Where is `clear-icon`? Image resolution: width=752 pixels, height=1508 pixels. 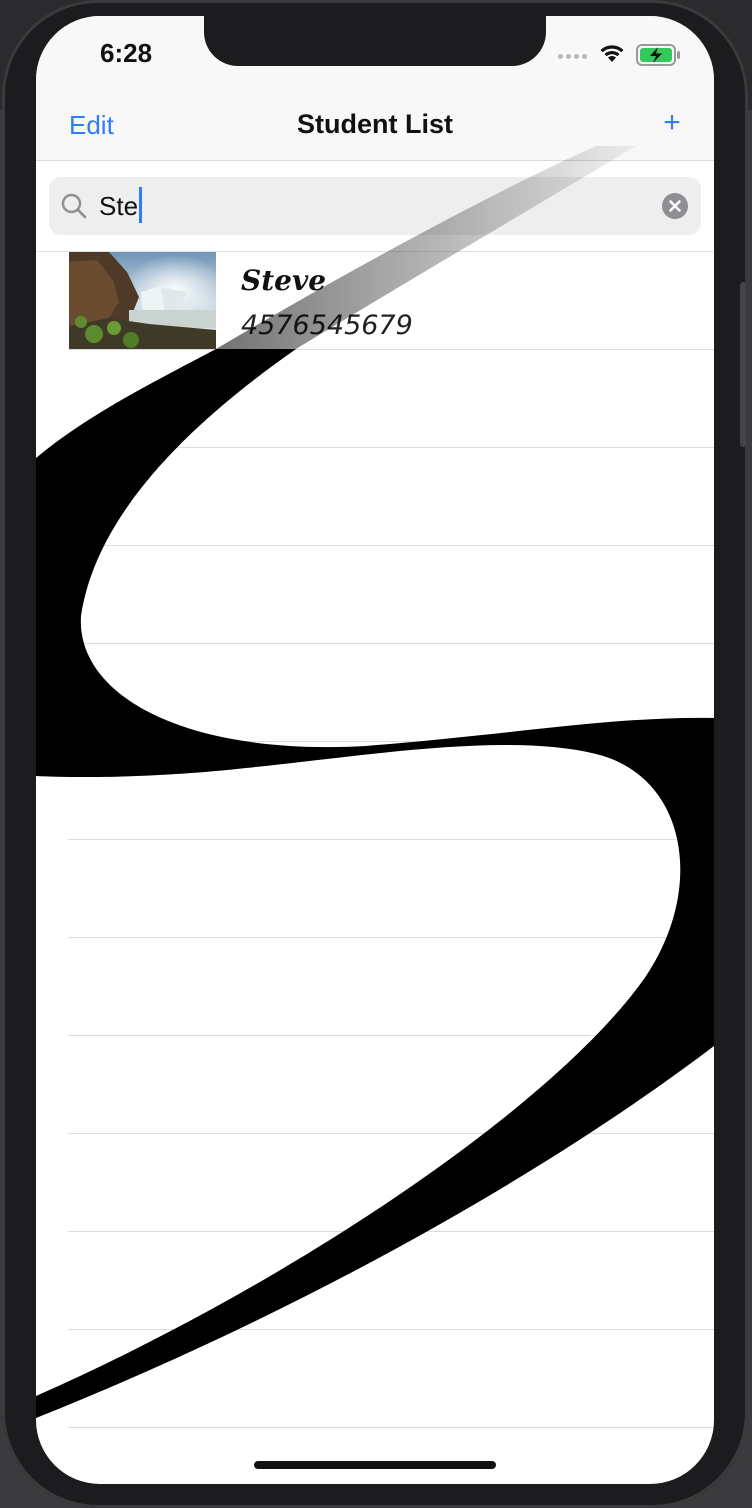
clear-icon is located at coordinates (675, 206).